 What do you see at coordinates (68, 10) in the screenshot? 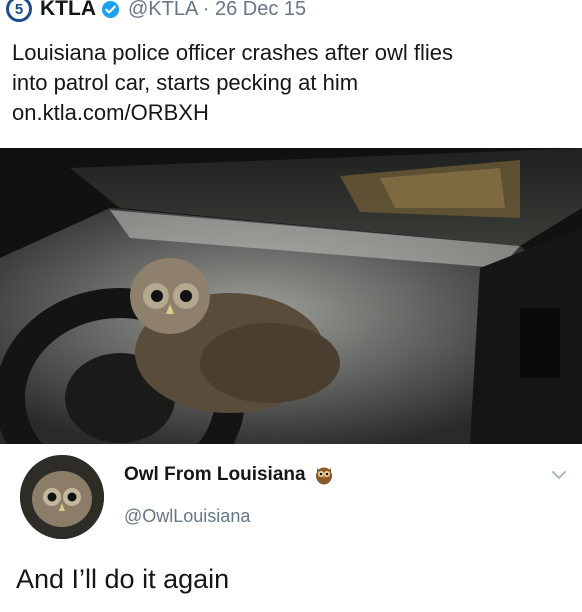
I see `tweet-display-name: KTLA` at bounding box center [68, 10].